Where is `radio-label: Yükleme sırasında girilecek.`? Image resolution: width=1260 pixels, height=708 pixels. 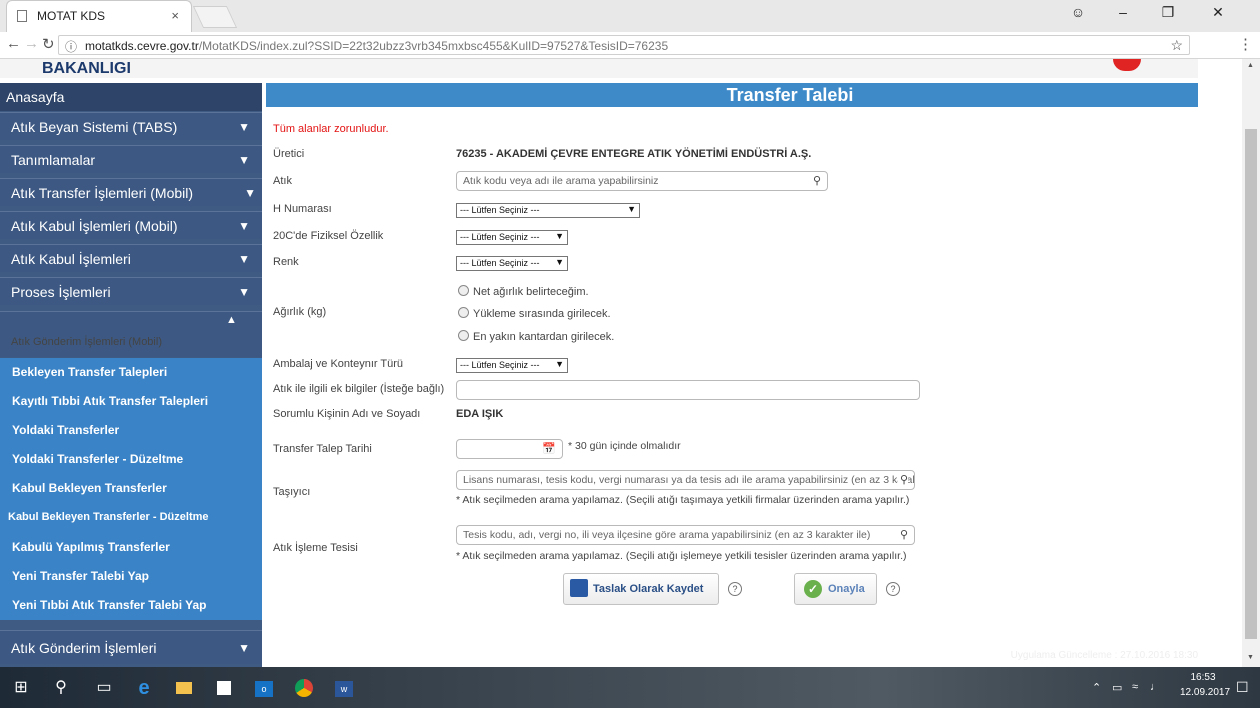 radio-label: Yükleme sırasında girilecek. is located at coordinates (542, 314).